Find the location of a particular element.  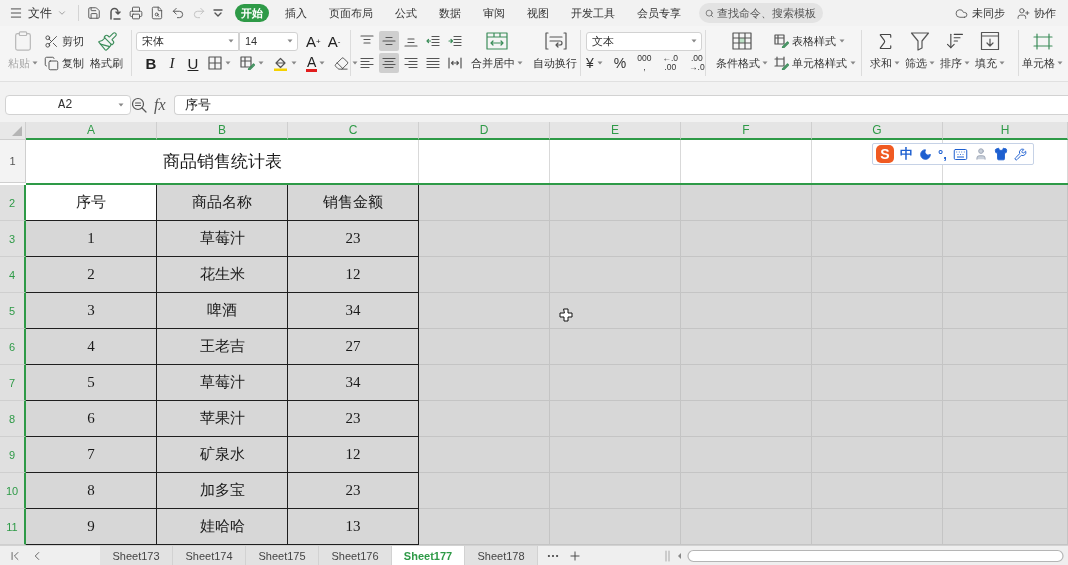

wrench-icon is located at coordinates (1020, 154).